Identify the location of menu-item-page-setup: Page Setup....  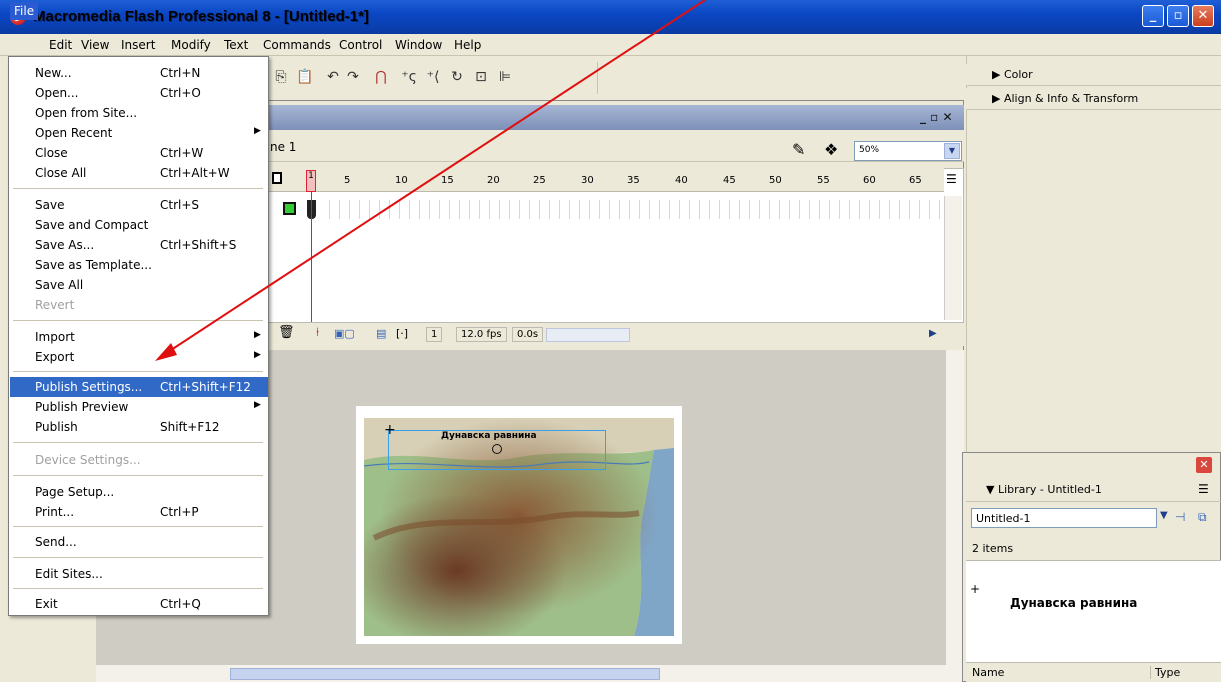
(139, 492).